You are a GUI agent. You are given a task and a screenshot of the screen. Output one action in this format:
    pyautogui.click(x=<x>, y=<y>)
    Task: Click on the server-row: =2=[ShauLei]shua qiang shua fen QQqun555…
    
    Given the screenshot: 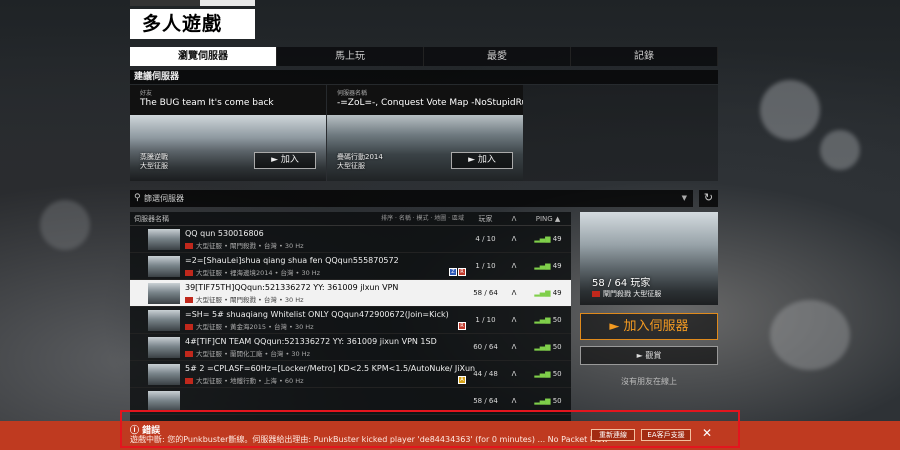 What is the action you would take?
    pyautogui.click(x=350, y=266)
    